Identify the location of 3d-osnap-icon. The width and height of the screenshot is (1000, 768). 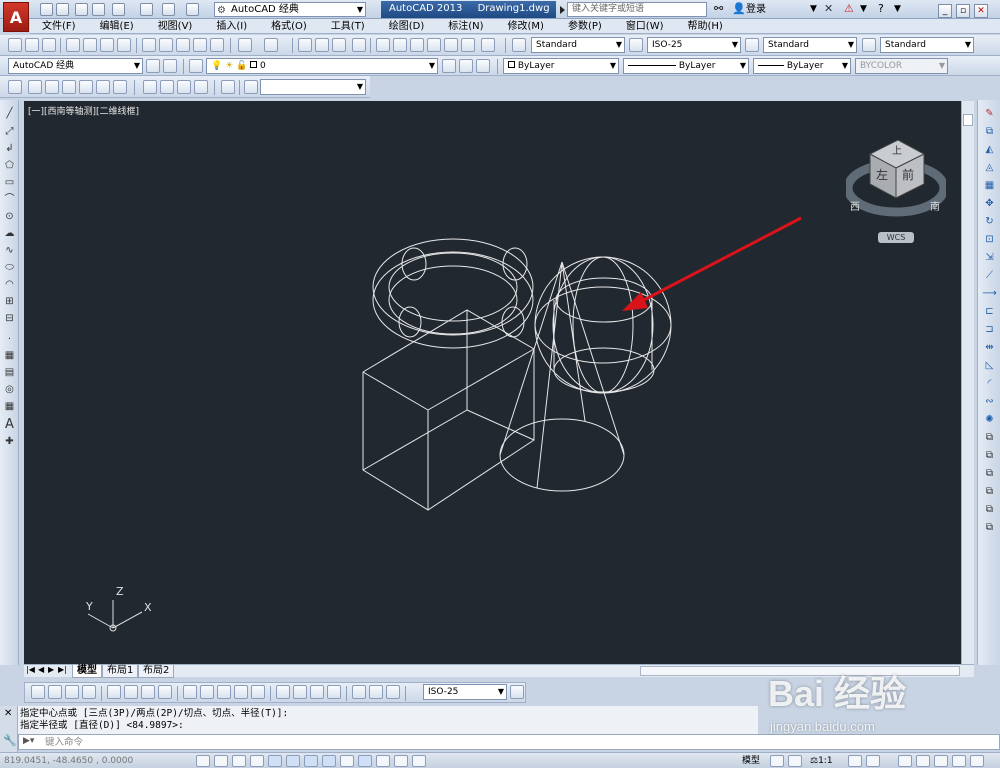
(311, 761).